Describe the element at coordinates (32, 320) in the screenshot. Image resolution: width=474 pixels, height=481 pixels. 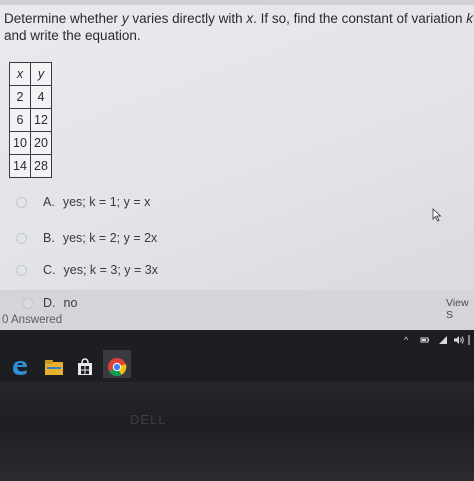
I see `answered-count: 0 Answered` at that location.